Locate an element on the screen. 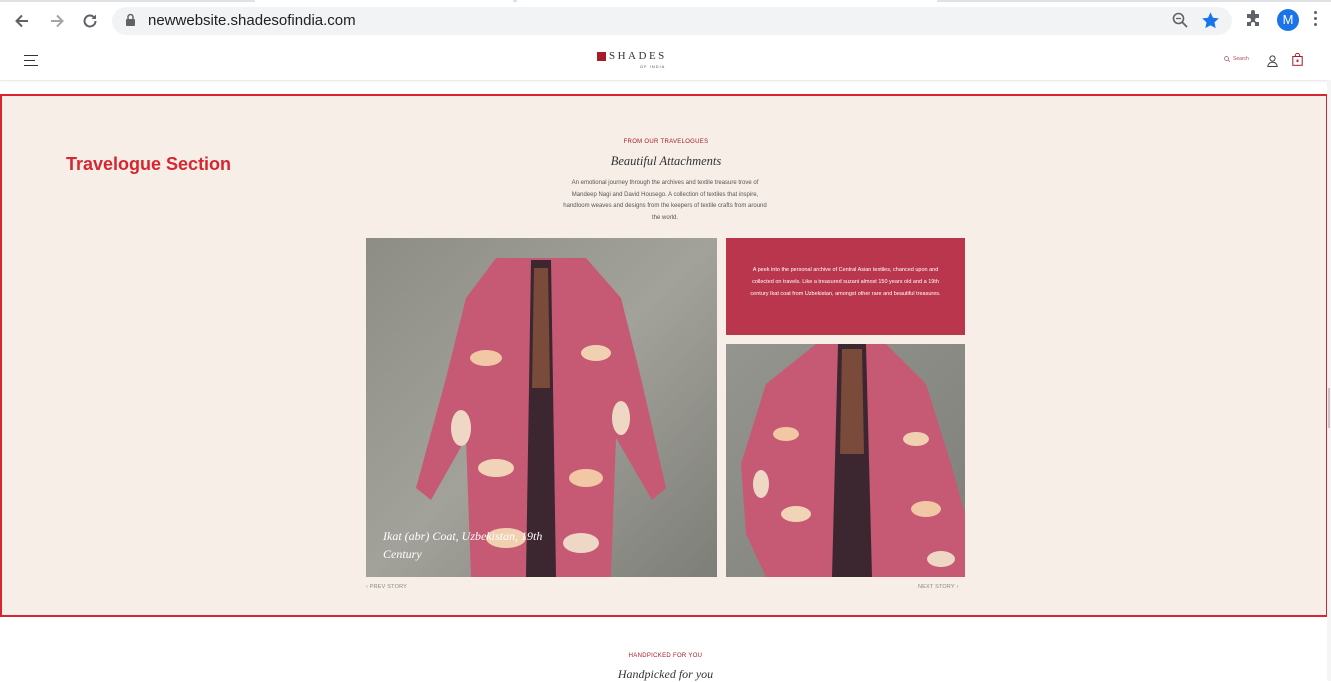  tab-strip-edge is located at coordinates (665, 1).